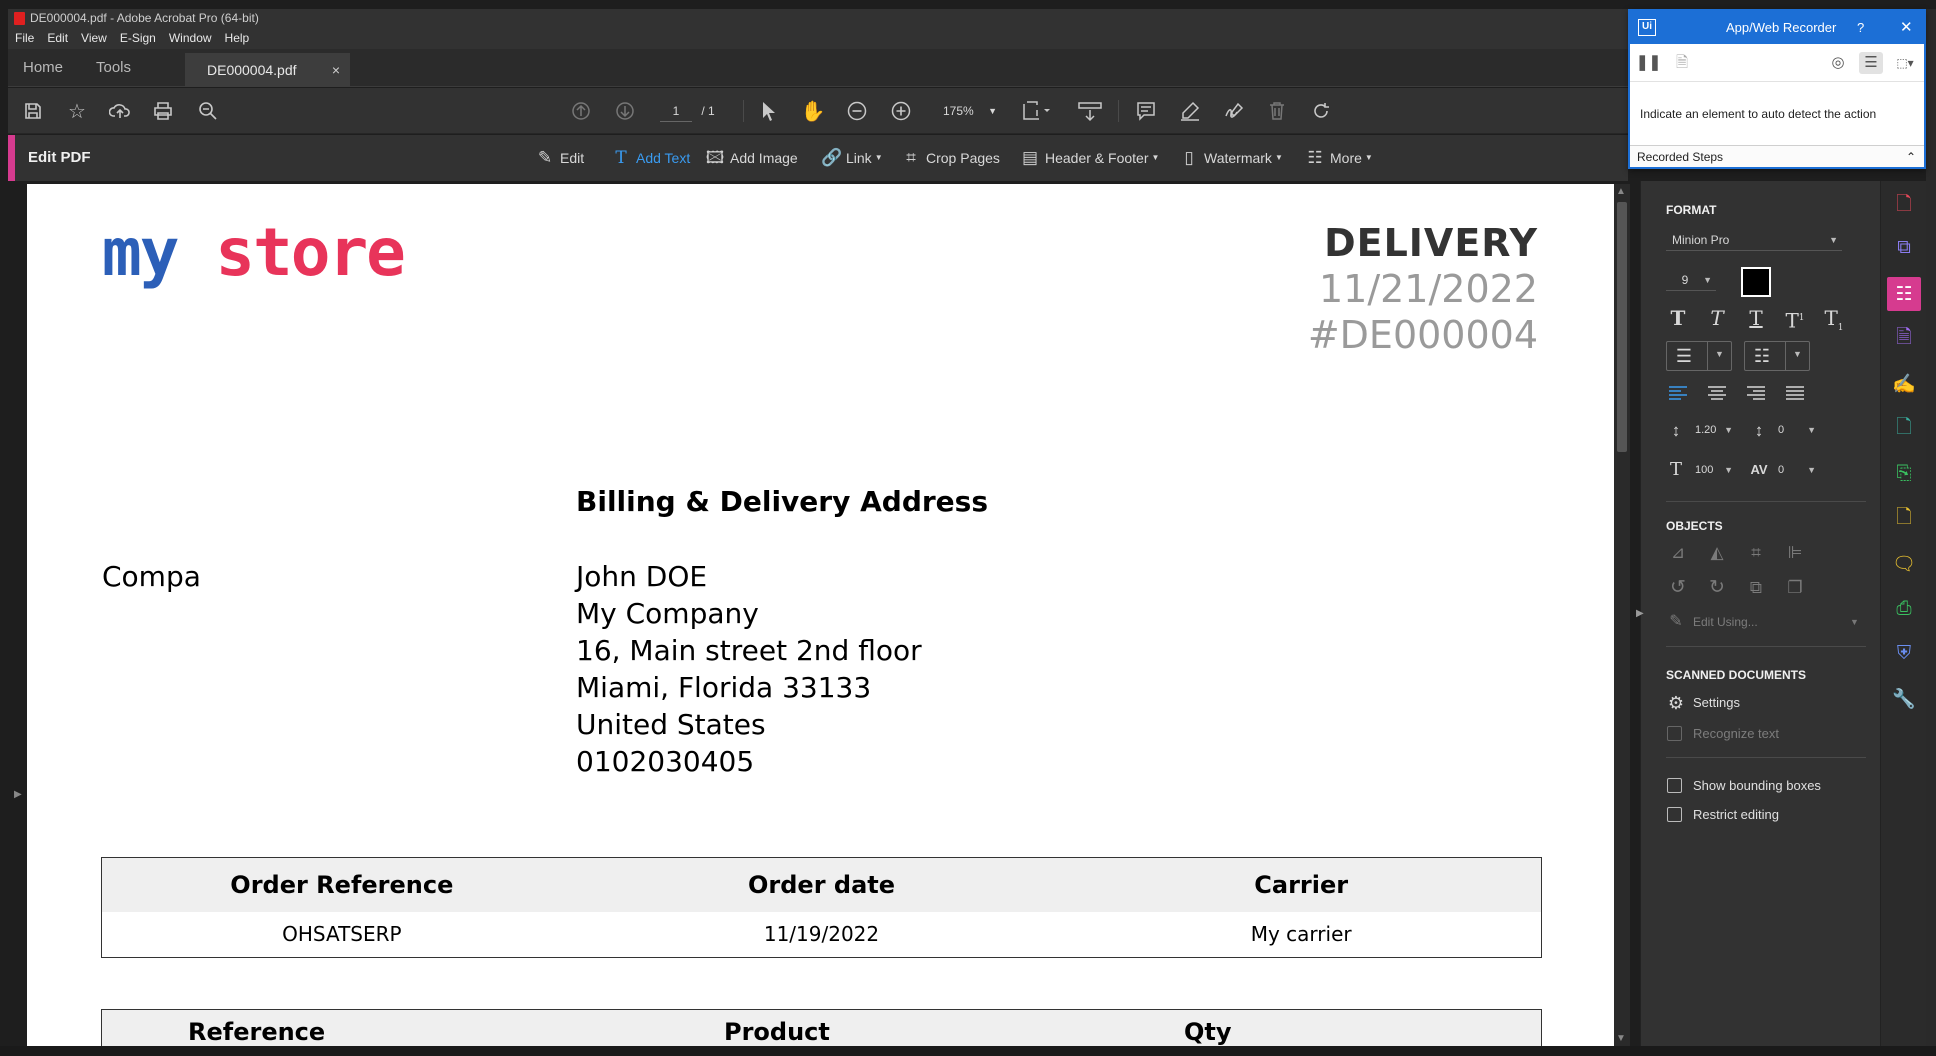 The width and height of the screenshot is (1936, 1056). Describe the element at coordinates (267, 70) in the screenshot. I see `tab-document: DE000004.pdf ×` at that location.